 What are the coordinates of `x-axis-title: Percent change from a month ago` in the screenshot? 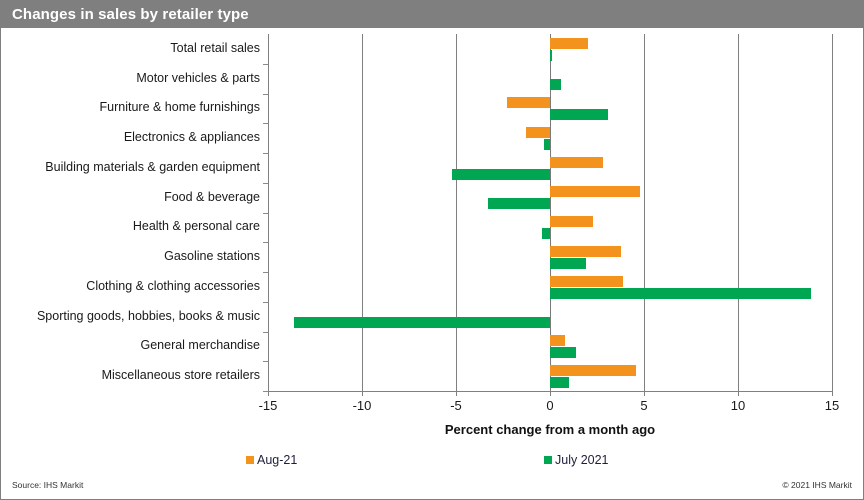 It's located at (550, 429).